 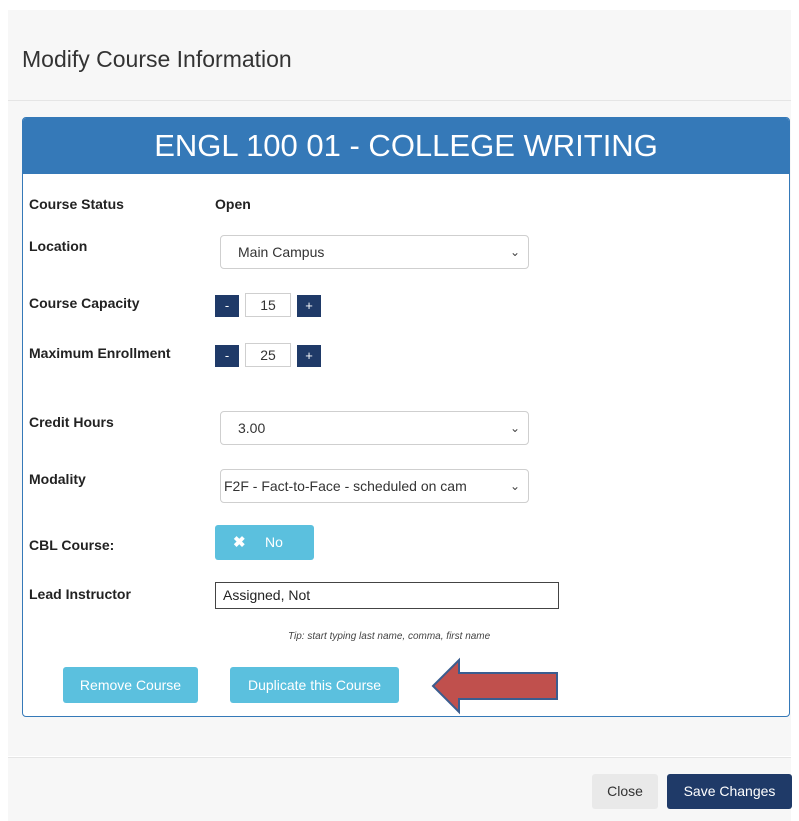 What do you see at coordinates (227, 356) in the screenshot?
I see `enrollment-decrement-button: -` at bounding box center [227, 356].